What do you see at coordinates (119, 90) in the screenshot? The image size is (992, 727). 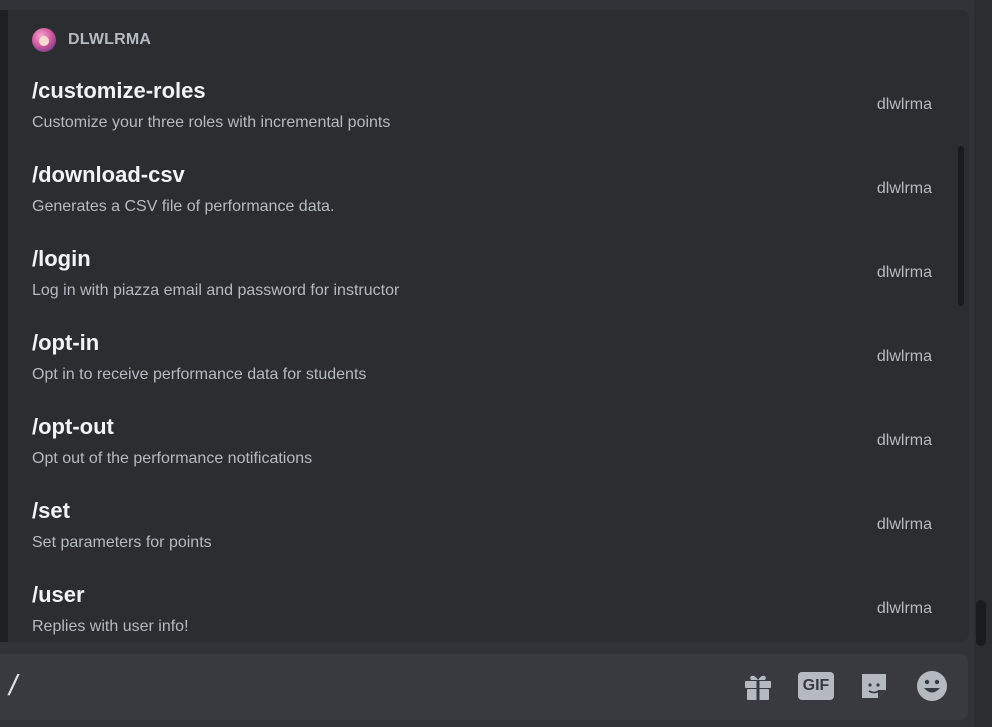 I see `command-name: /customize-roles` at bounding box center [119, 90].